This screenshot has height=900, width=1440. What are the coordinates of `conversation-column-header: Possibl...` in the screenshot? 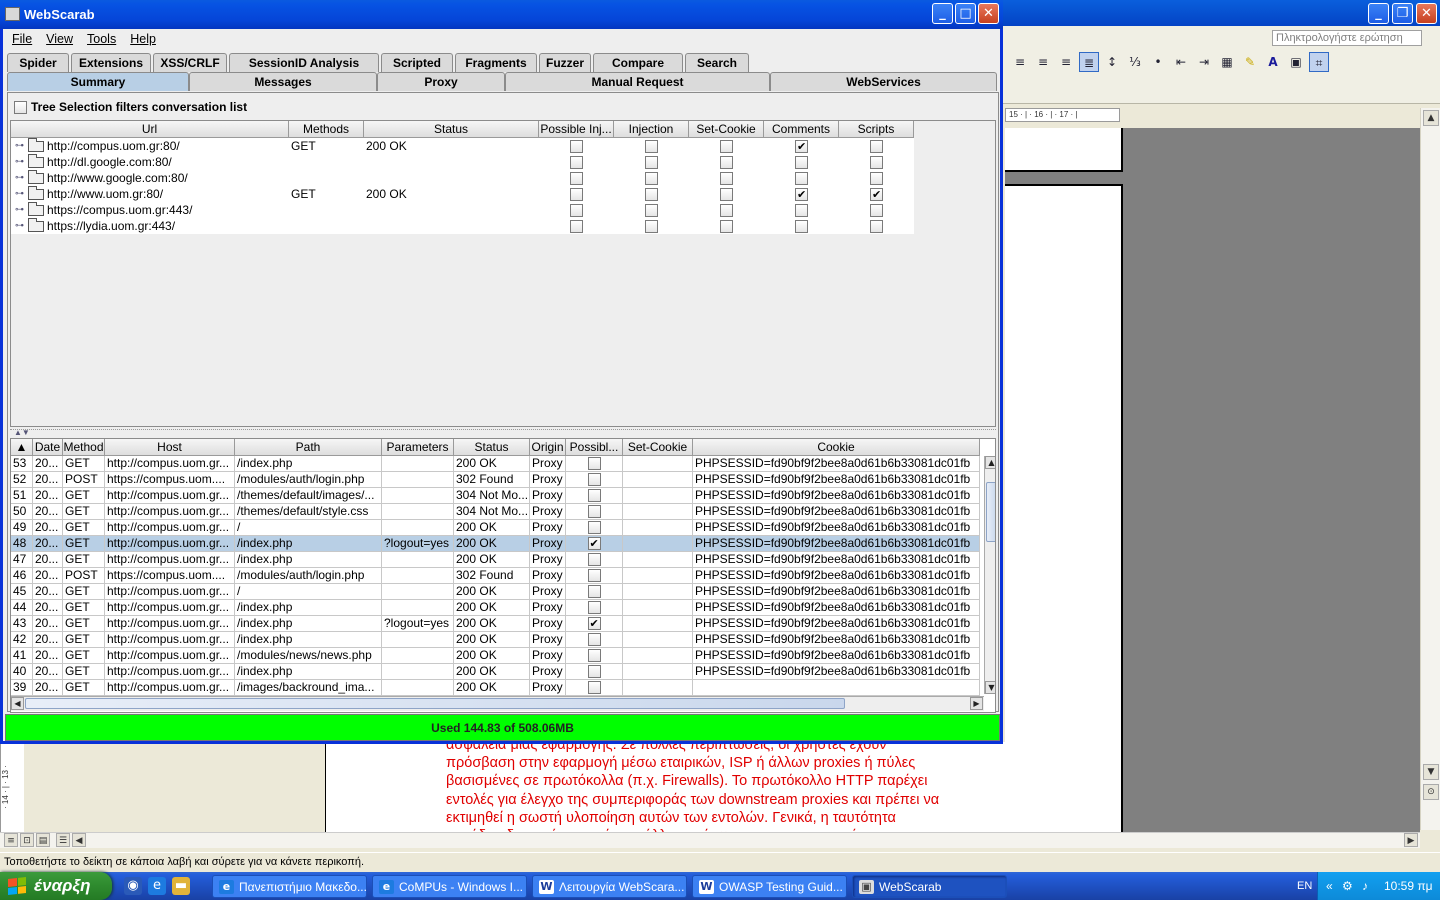 It's located at (594, 447).